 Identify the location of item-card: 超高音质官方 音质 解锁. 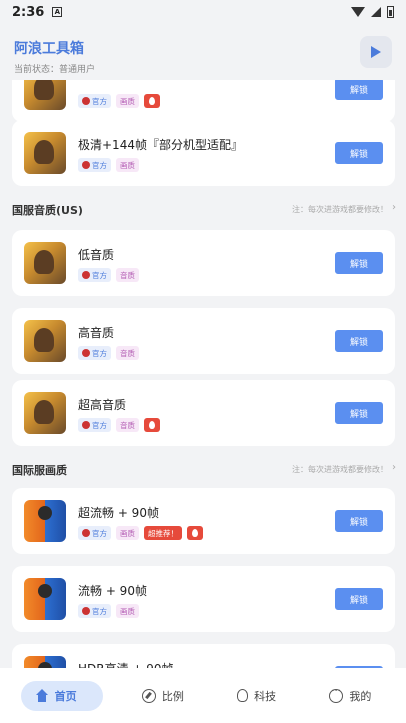
(203, 413).